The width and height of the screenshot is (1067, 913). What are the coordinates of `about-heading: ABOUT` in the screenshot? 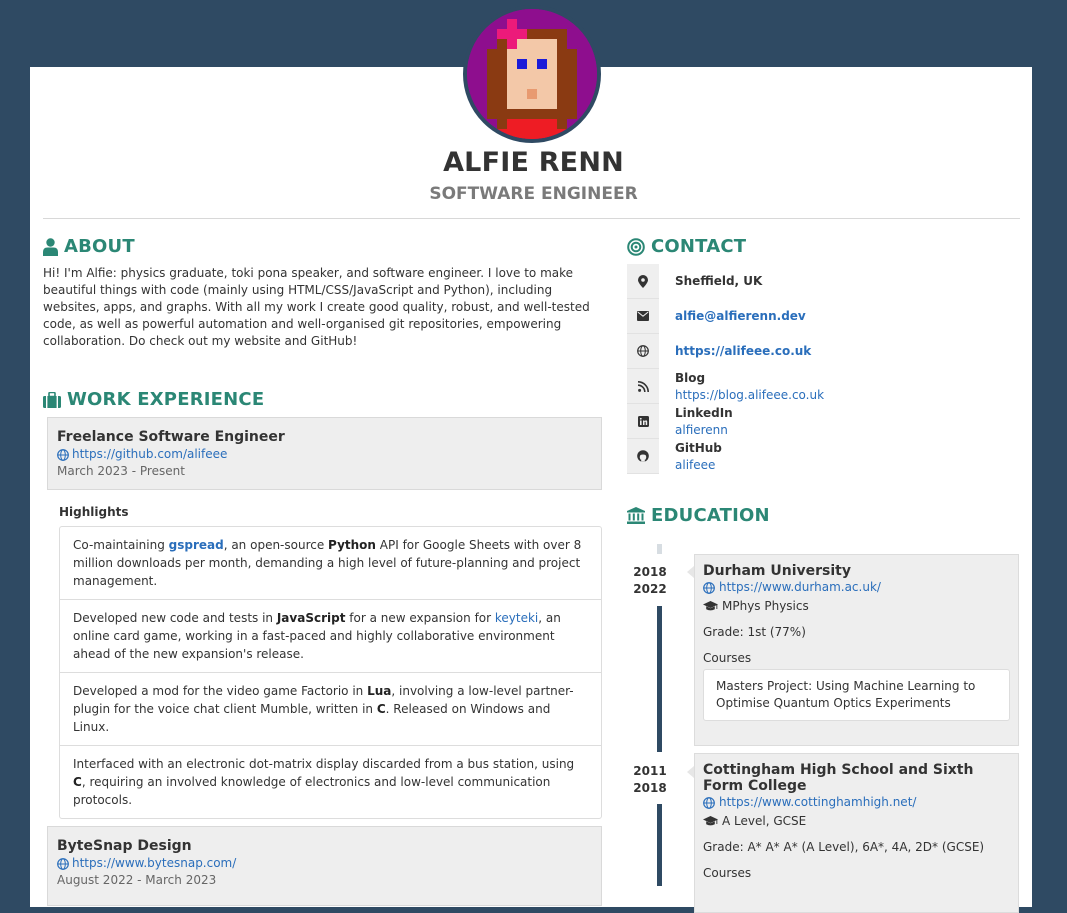 It's located at (89, 246).